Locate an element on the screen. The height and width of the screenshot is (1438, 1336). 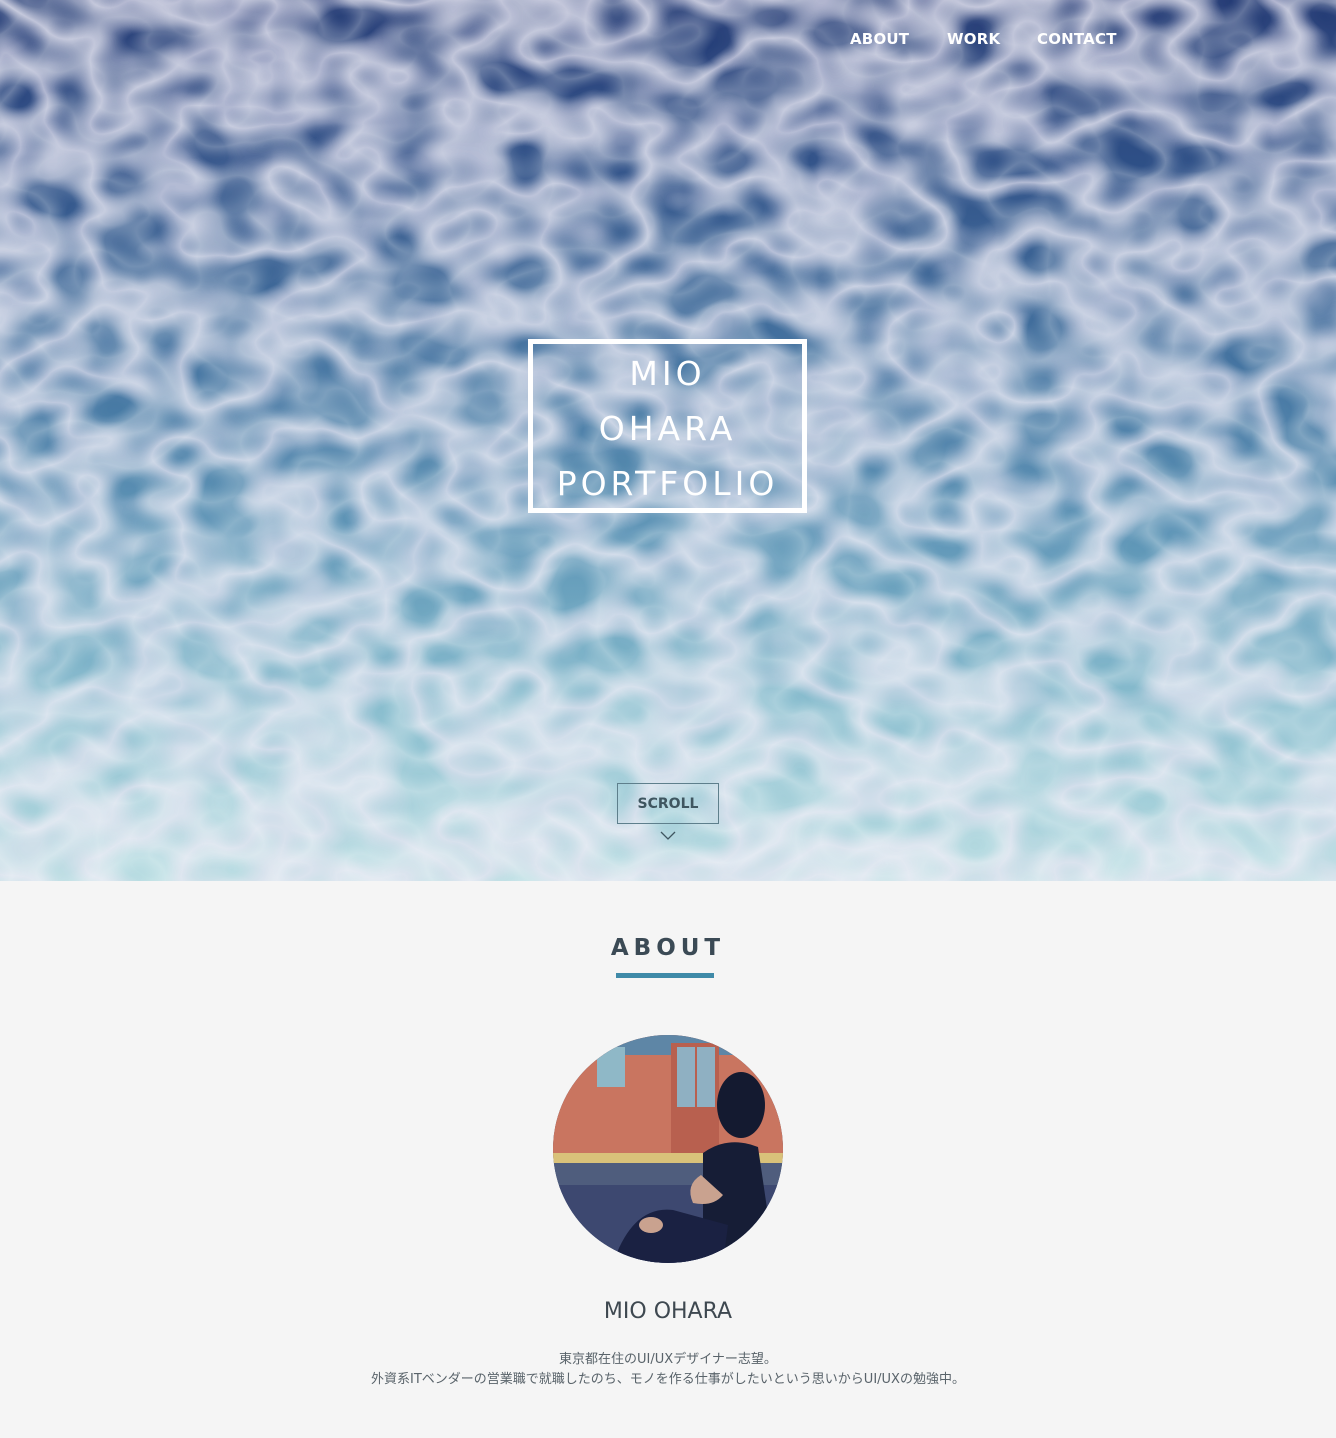
nav-link-work: WORK is located at coordinates (977, 39).